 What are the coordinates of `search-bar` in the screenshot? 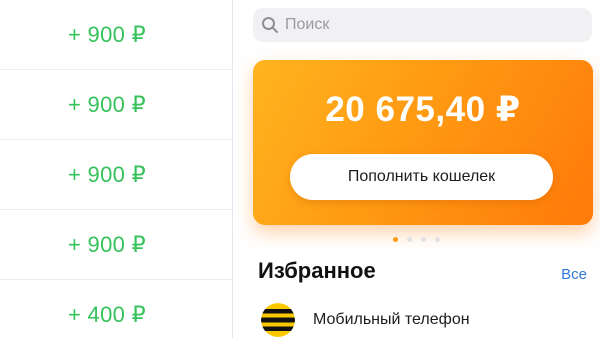 It's located at (422, 25).